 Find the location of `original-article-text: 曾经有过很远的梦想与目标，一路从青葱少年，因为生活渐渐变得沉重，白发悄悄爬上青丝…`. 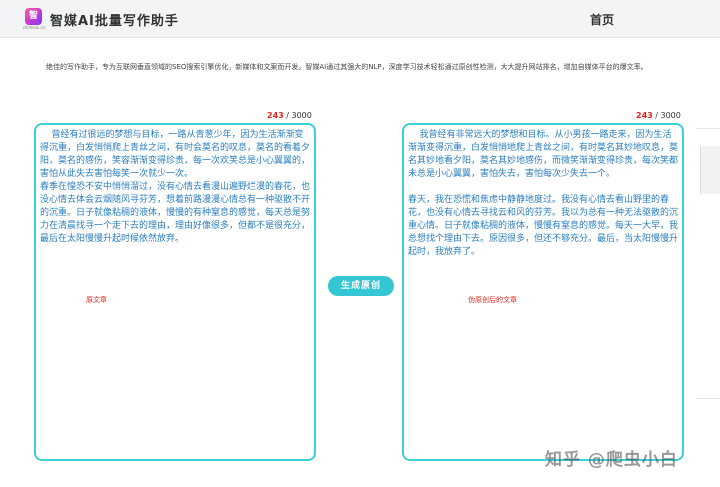

original-article-text: 曾经有过很远的梦想与目标，一路从青葱少年，因为生活渐渐变得沉重，白发悄悄爬上青丝… is located at coordinates (175, 187).